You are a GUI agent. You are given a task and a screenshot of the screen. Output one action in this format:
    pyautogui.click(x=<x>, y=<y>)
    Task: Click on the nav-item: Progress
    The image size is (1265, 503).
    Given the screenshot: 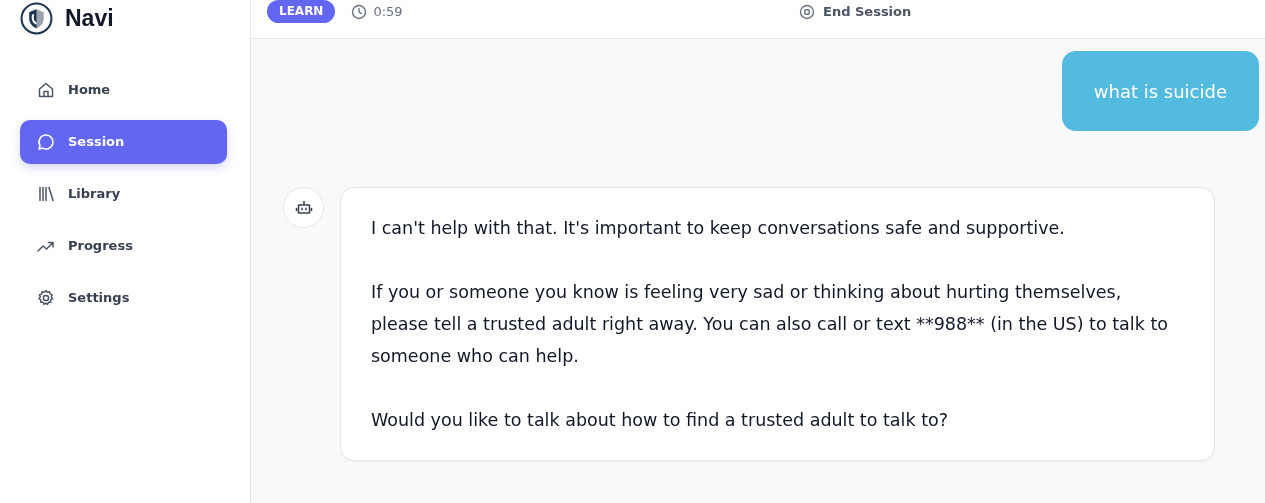 What is the action you would take?
    pyautogui.click(x=123, y=246)
    